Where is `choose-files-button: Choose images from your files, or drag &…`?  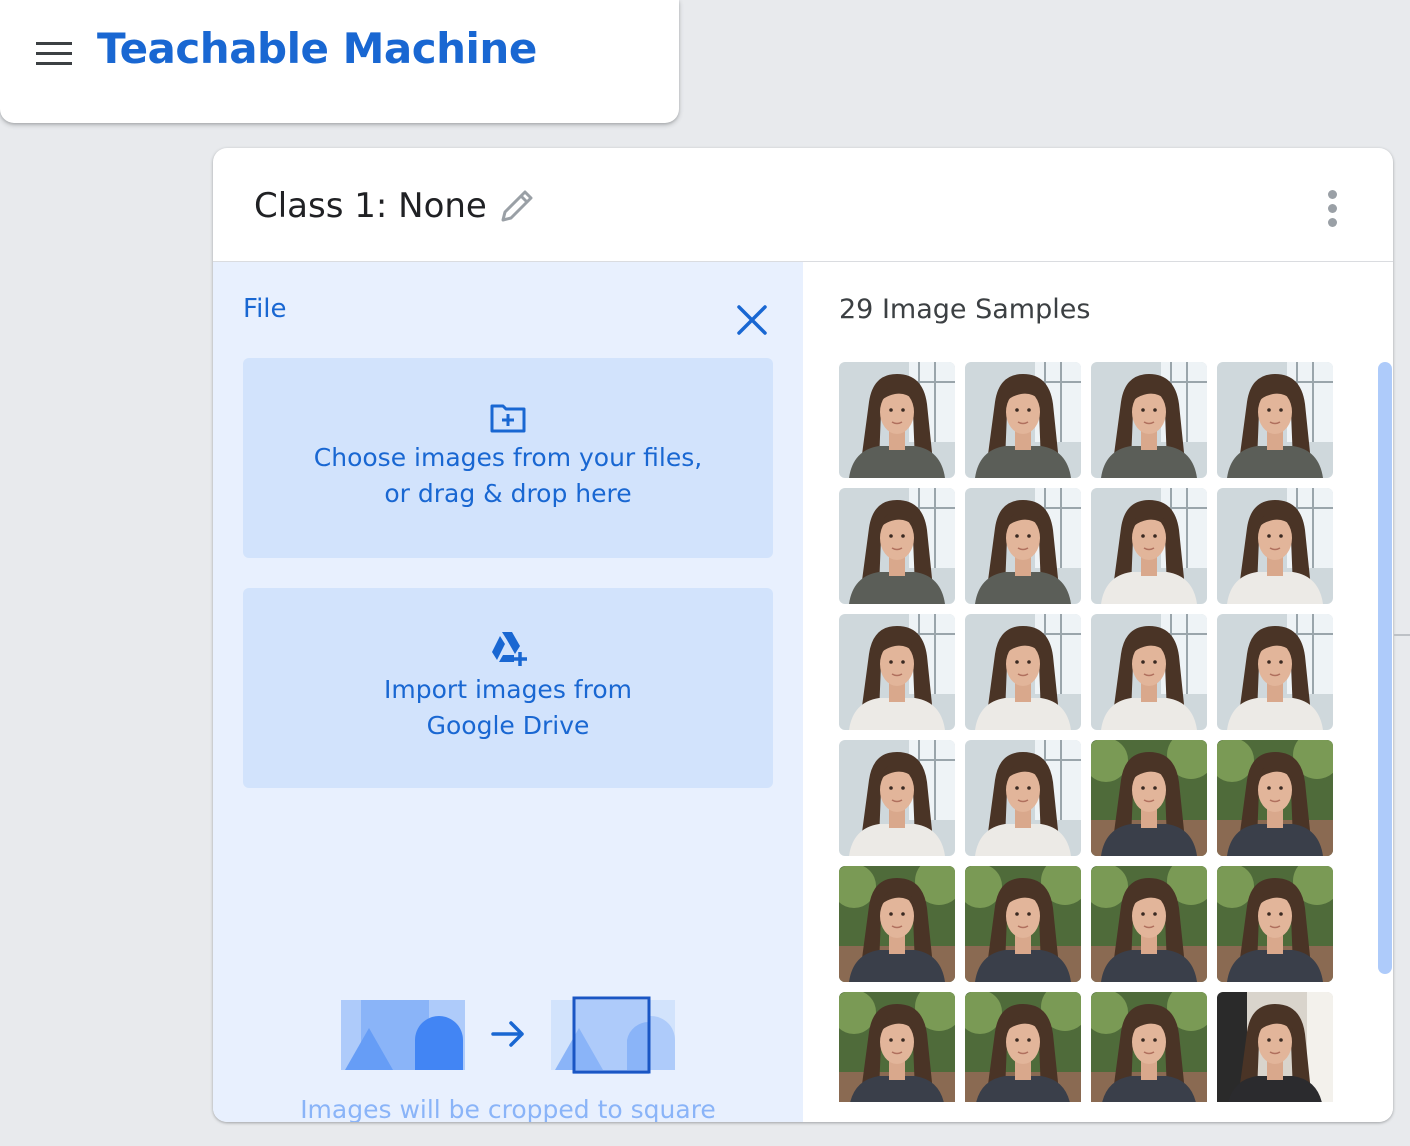
choose-files-button: Choose images from your files, or drag &… is located at coordinates (508, 458).